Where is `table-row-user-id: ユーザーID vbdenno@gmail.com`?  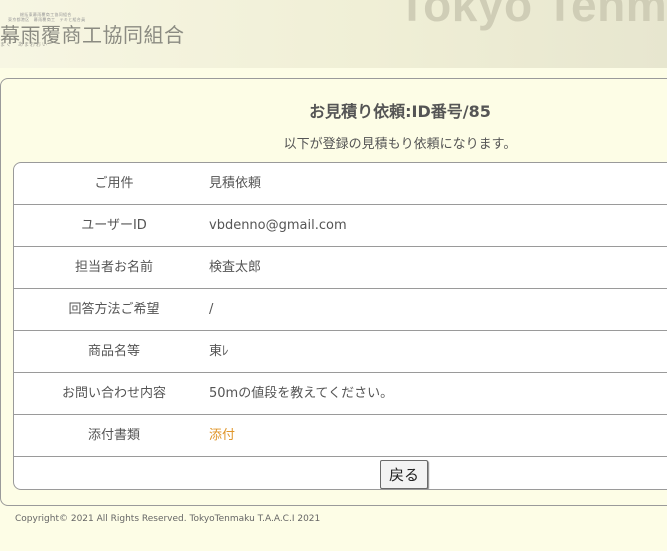
table-row-user-id: ユーザーID vbdenno@gmail.com is located at coordinates (340, 226).